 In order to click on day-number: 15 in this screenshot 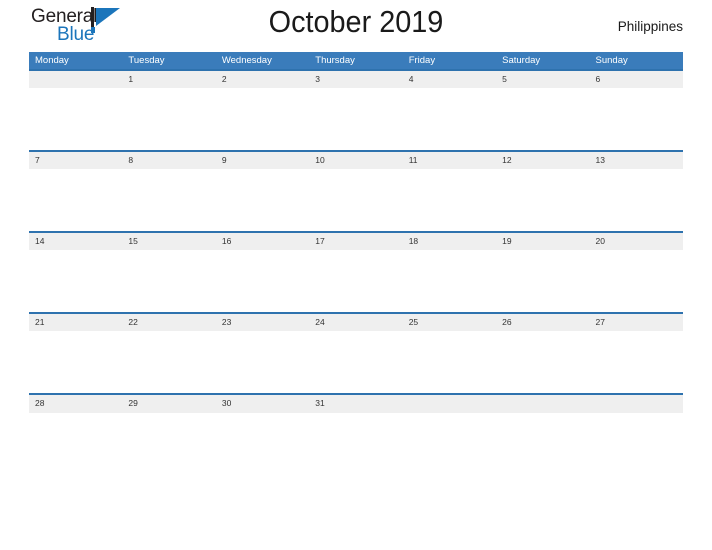, I will do `click(168, 241)`.